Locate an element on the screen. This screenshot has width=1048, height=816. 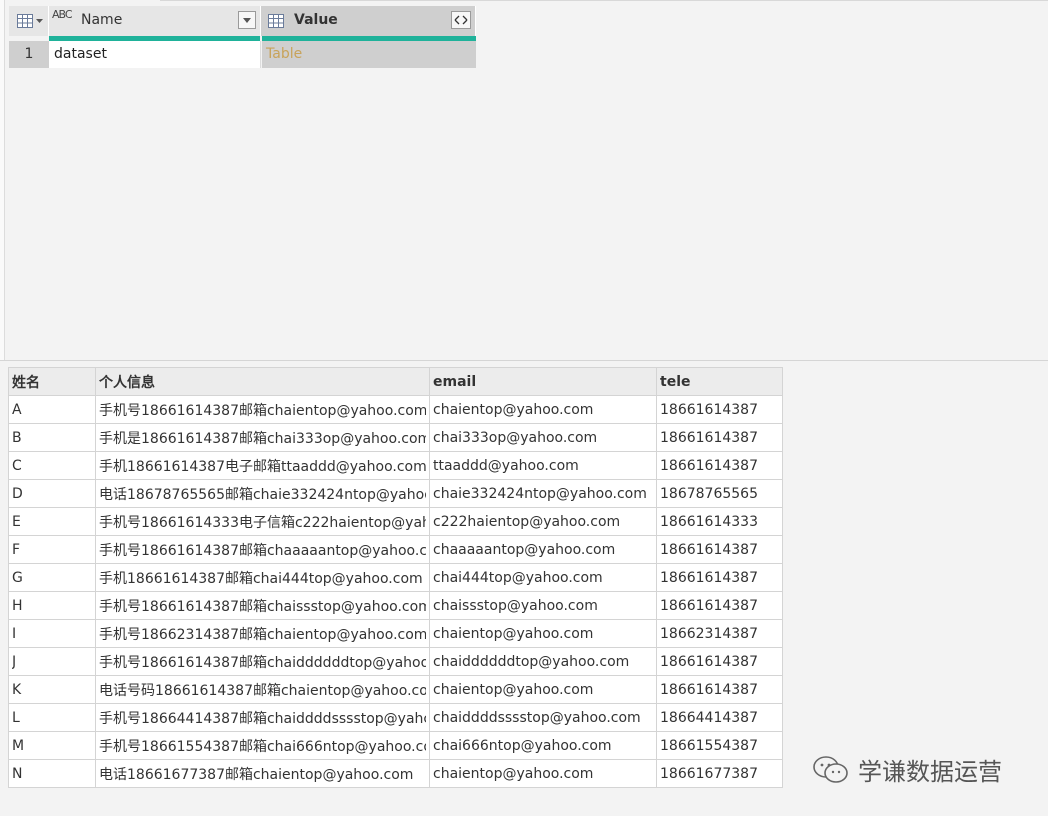
email-cell: chaaaaantop@yahoo.com is located at coordinates (543, 549).